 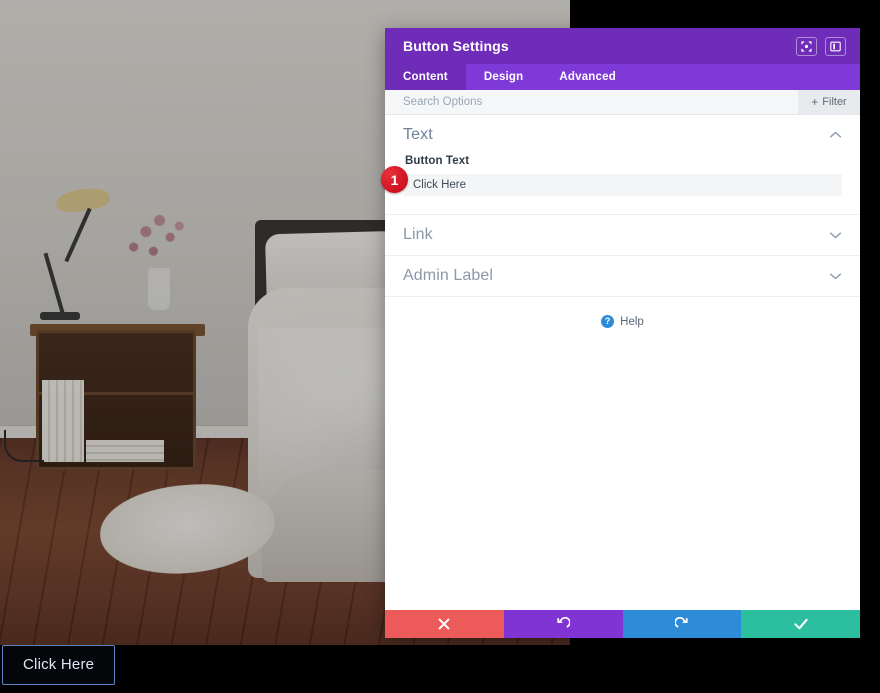 What do you see at coordinates (622, 312) in the screenshot?
I see `help-row: ? Help` at bounding box center [622, 312].